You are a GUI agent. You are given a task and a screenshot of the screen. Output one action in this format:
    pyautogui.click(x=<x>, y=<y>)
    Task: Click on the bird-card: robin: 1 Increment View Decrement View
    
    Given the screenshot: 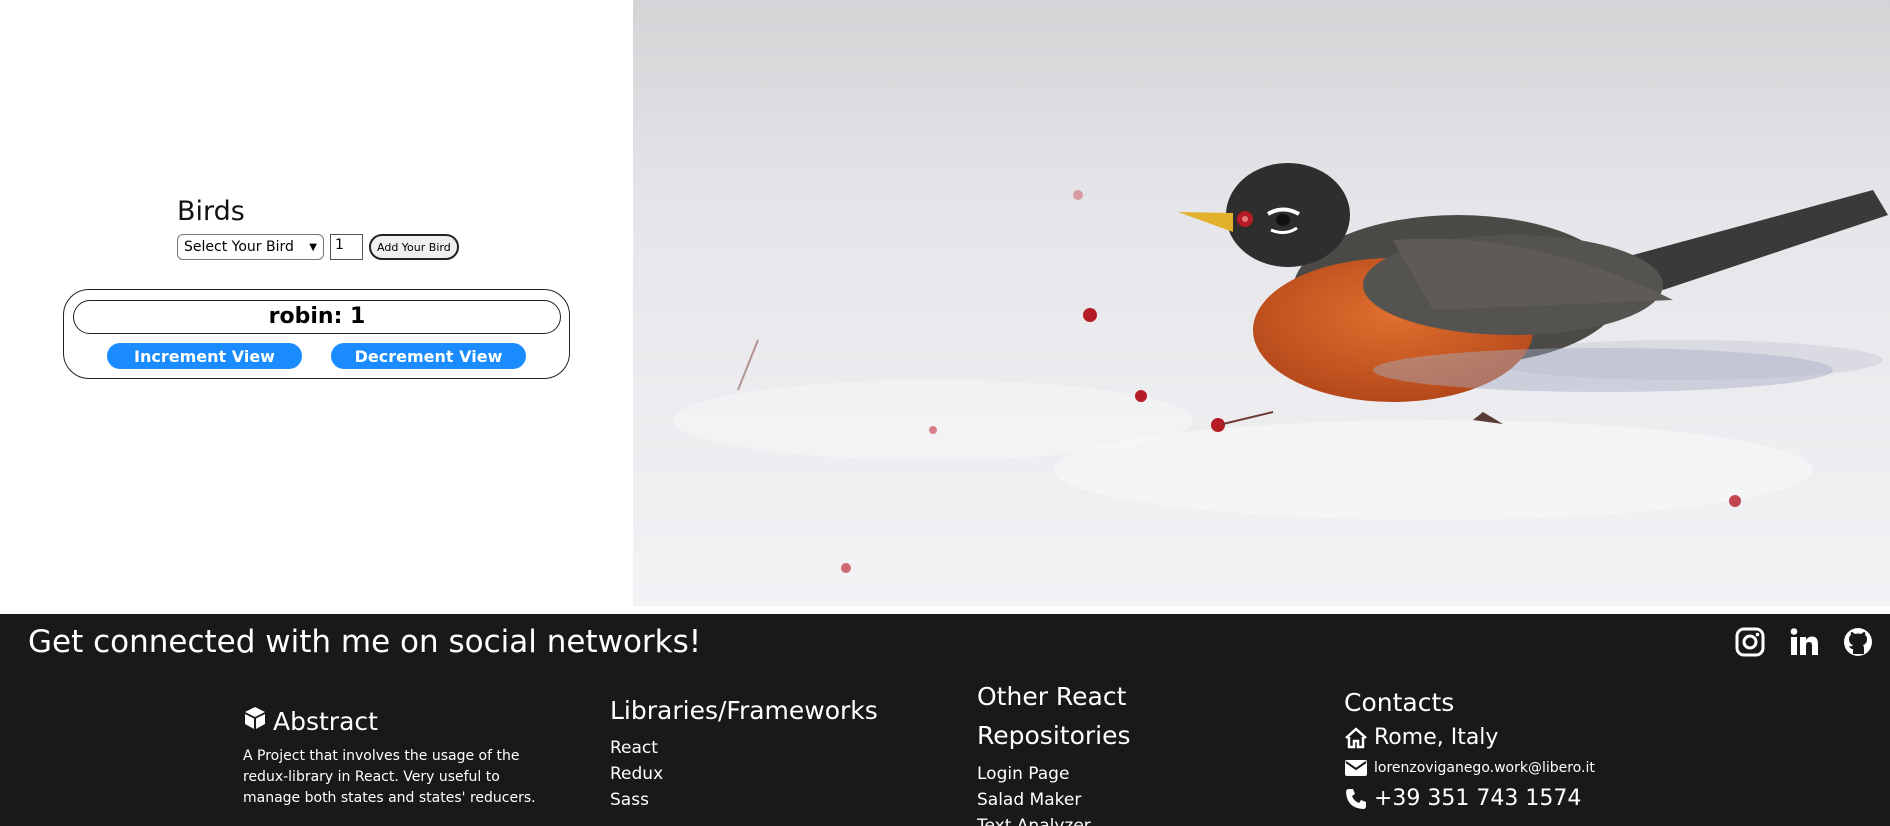 What is the action you would take?
    pyautogui.click(x=316, y=334)
    